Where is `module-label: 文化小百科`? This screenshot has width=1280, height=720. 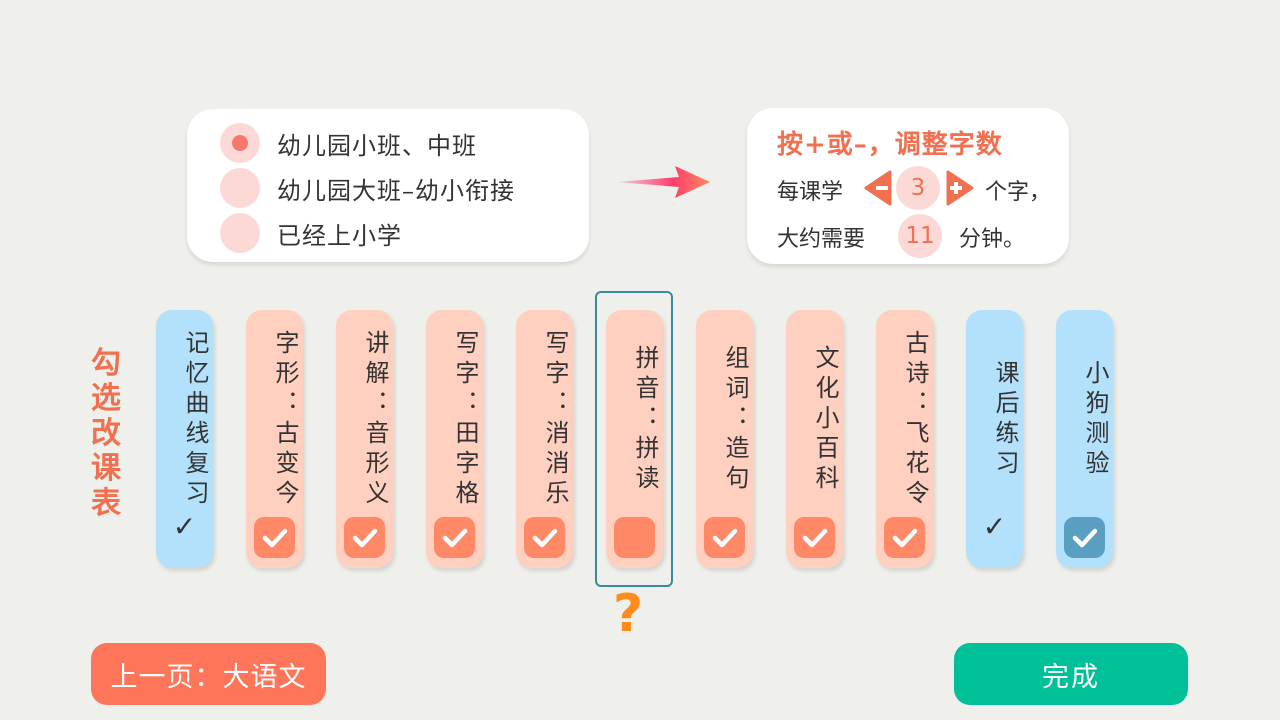
module-label: 文化小百科 is located at coordinates (825, 420).